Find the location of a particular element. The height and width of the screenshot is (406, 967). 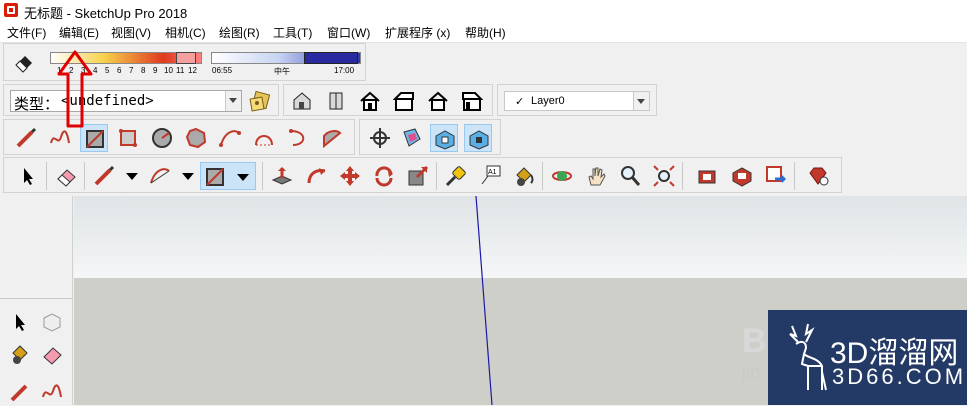

rectangle-dropdown-arrow is located at coordinates (243, 177).